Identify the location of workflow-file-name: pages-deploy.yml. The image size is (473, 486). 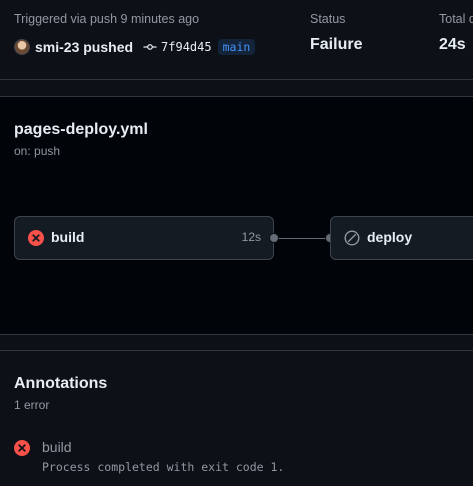
(81, 129).